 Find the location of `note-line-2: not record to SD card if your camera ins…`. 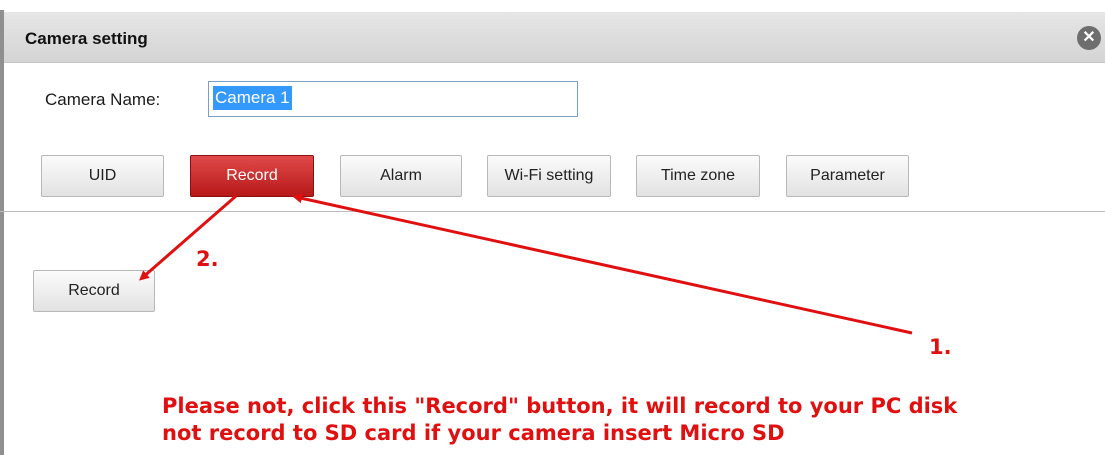

note-line-2: not record to SD card if your camera ins… is located at coordinates (473, 433).